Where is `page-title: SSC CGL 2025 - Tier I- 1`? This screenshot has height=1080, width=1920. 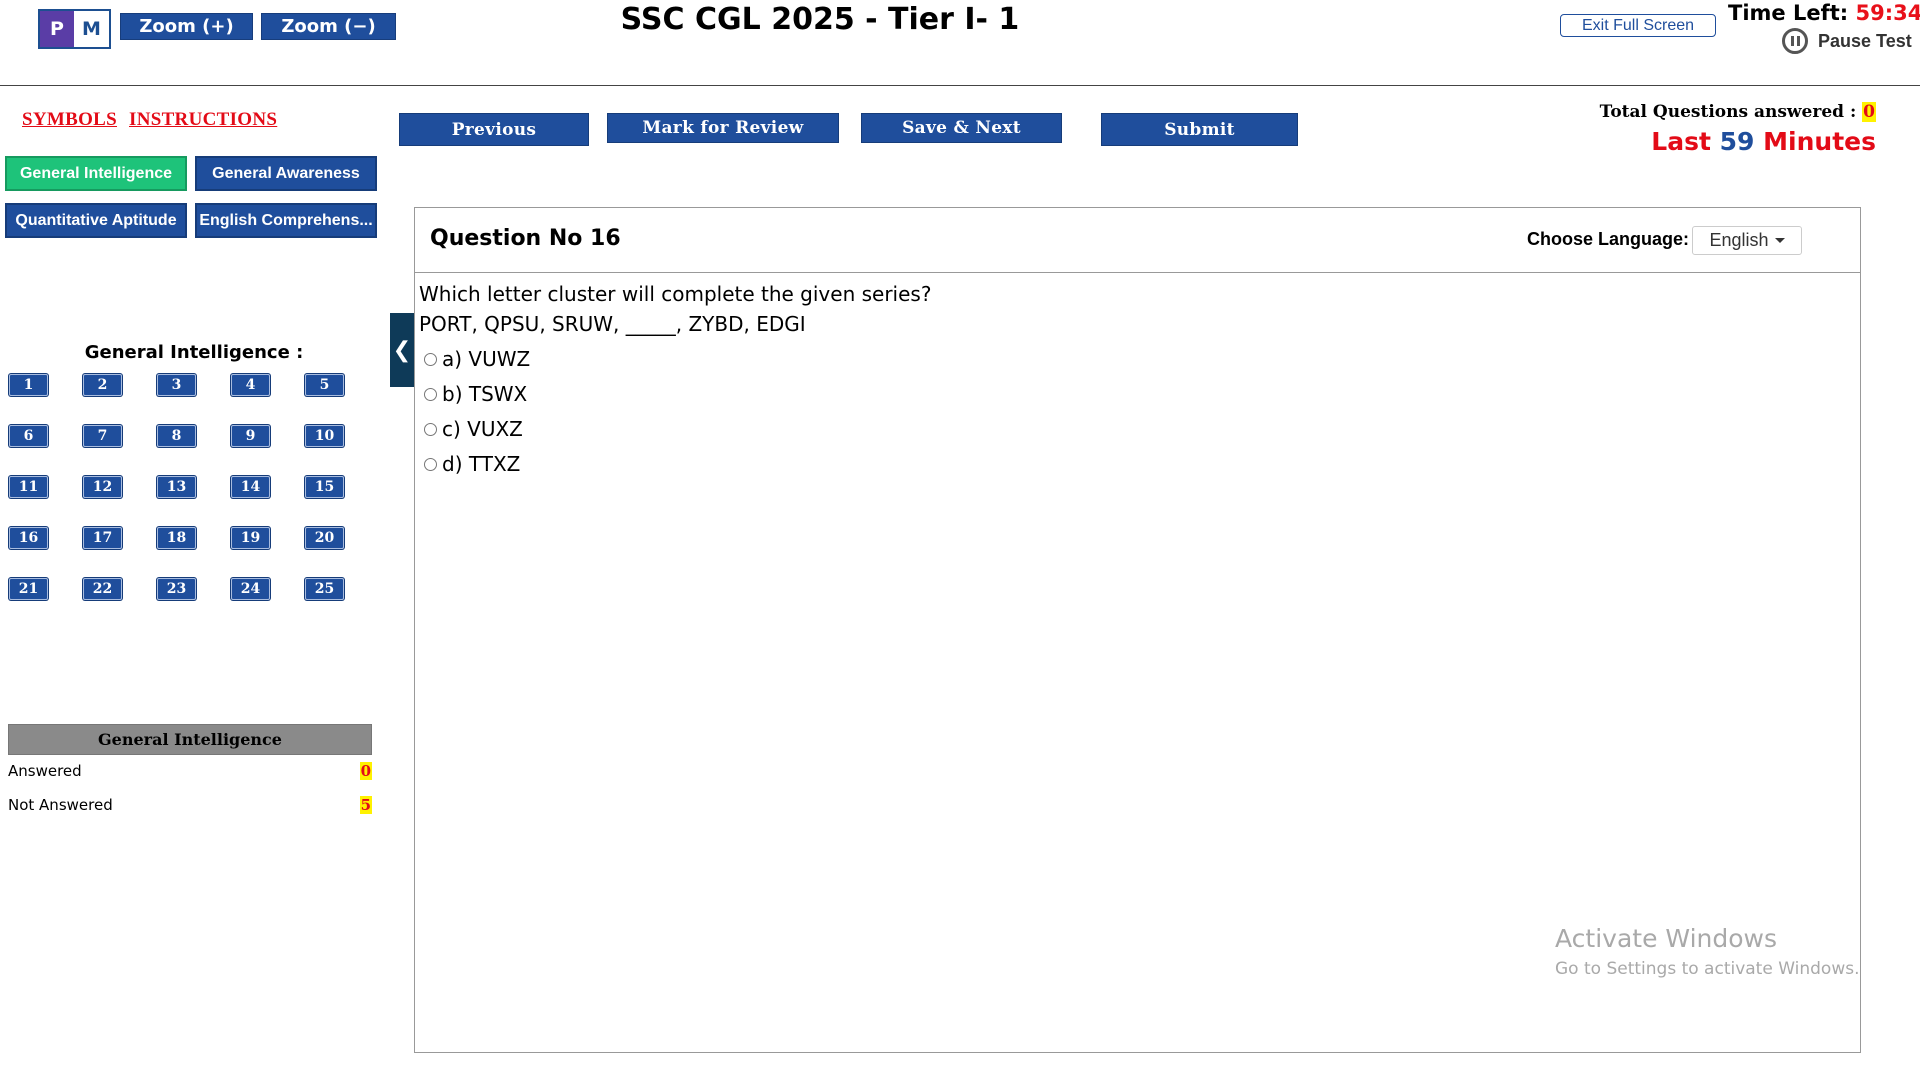
page-title: SSC CGL 2025 - Tier I- 1 is located at coordinates (820, 19).